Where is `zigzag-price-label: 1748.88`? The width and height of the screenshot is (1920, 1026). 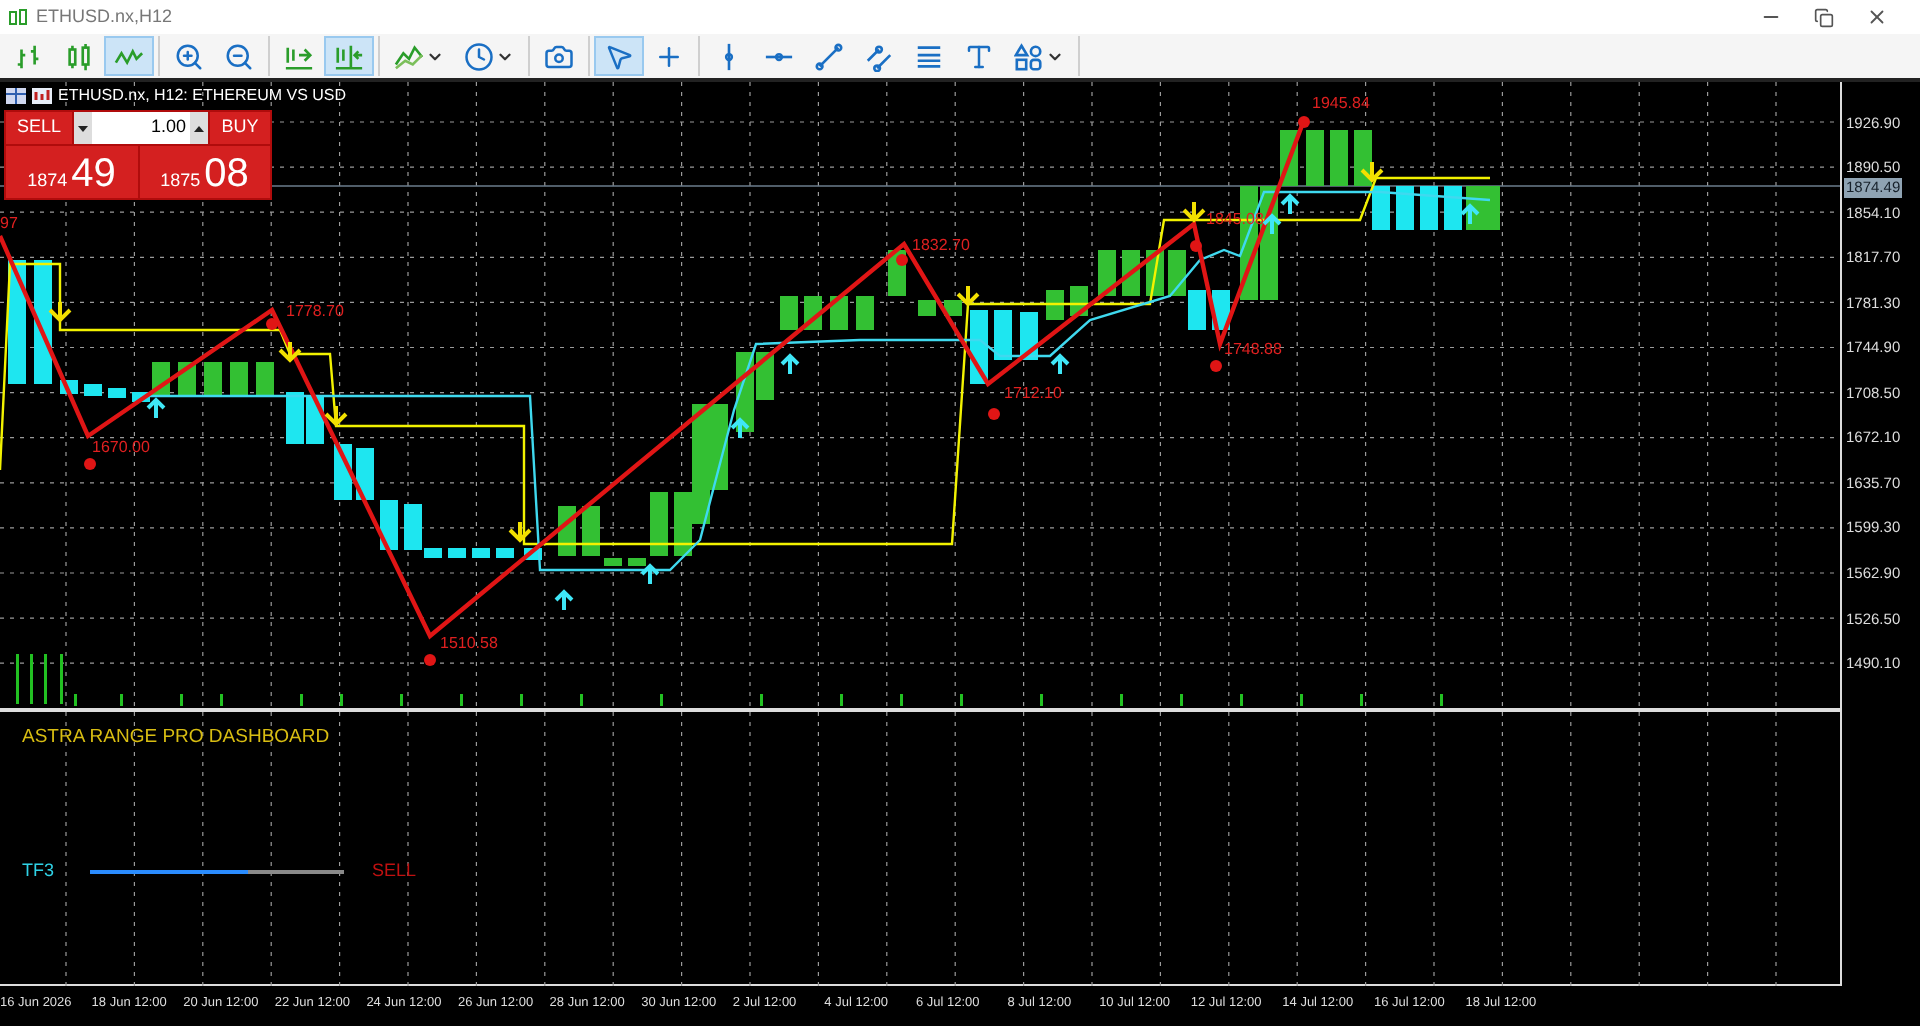 zigzag-price-label: 1748.88 is located at coordinates (1253, 350).